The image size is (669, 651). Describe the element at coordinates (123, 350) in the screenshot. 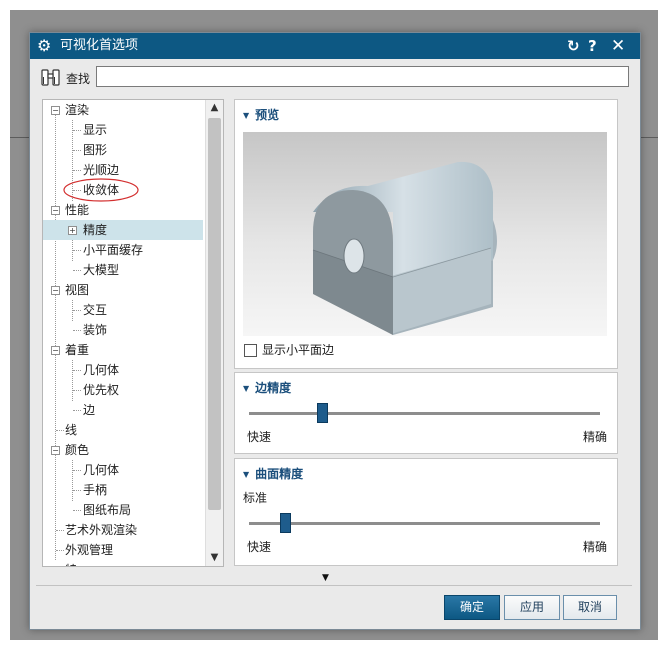

I see `tree-item-emphasis: − 着重` at that location.